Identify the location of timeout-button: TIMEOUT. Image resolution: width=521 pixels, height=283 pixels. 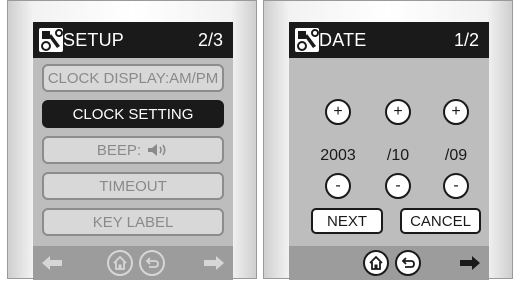
(133, 186).